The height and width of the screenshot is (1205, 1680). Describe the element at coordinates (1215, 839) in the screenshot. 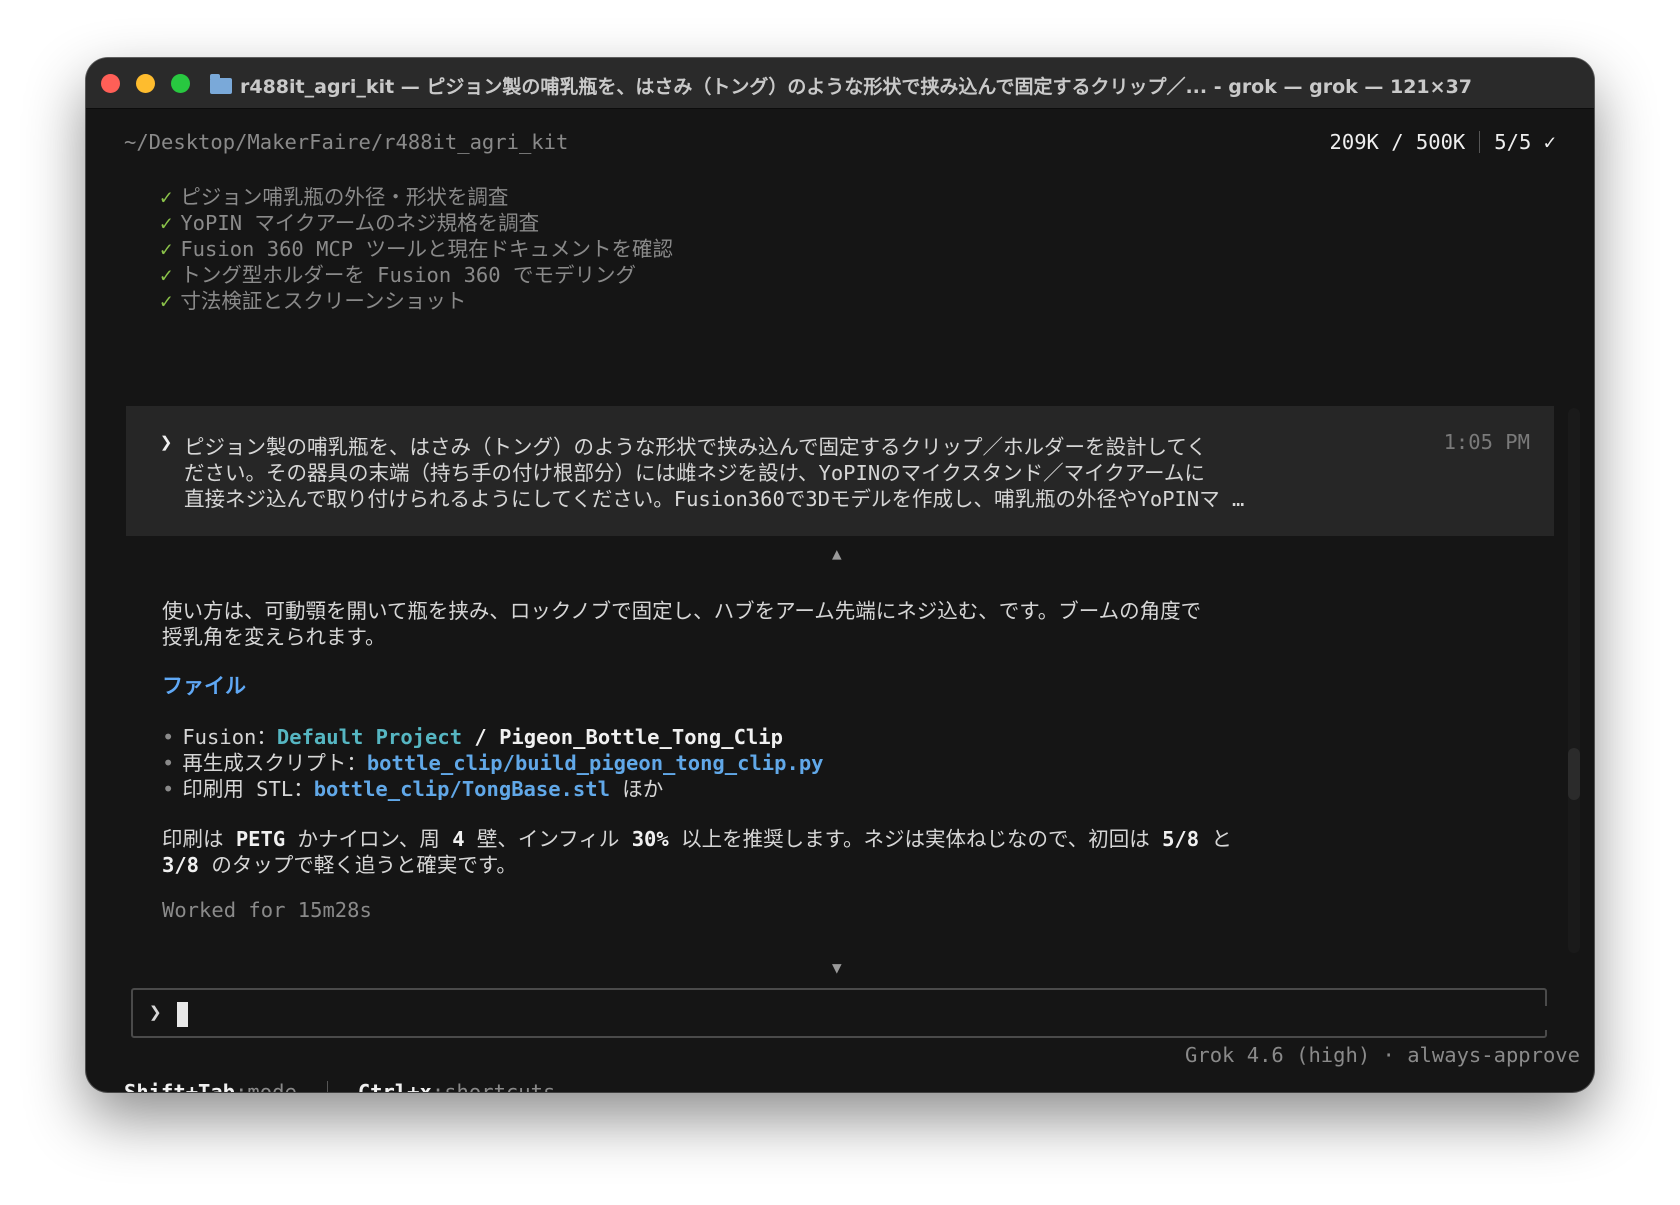

I see `text-segment: と` at that location.